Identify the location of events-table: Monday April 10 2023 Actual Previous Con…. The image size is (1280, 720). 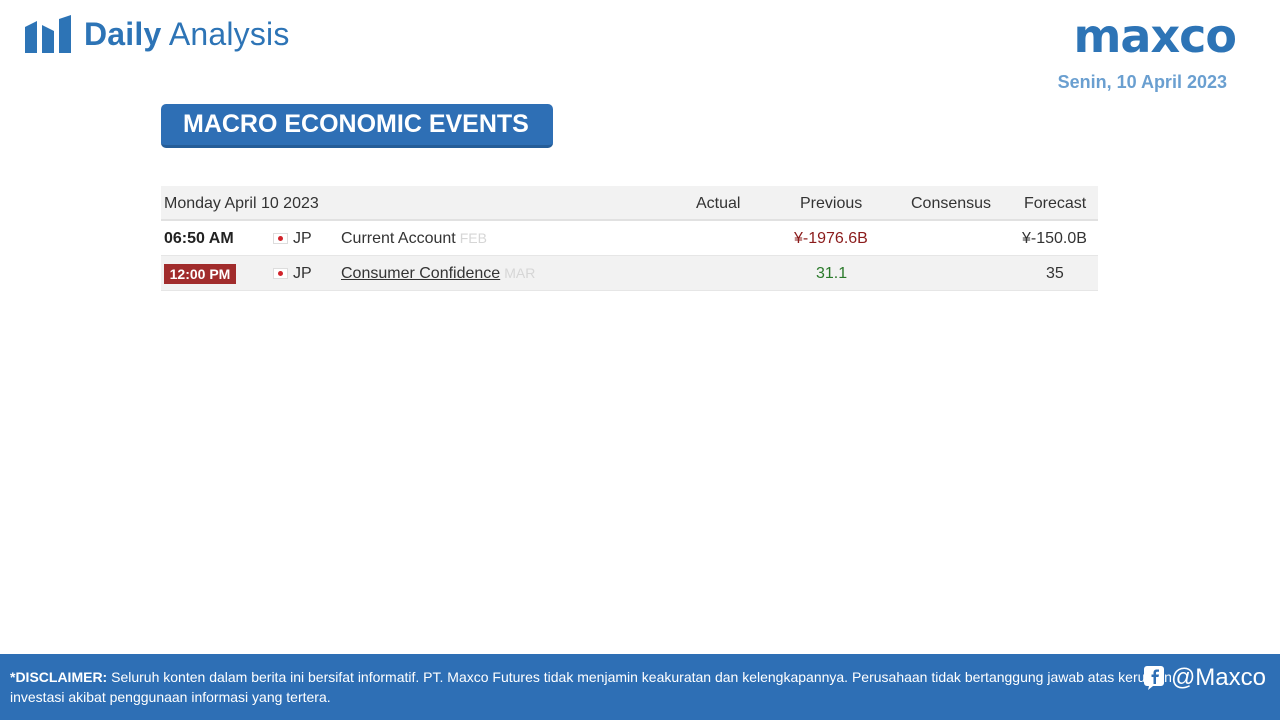
(629, 238).